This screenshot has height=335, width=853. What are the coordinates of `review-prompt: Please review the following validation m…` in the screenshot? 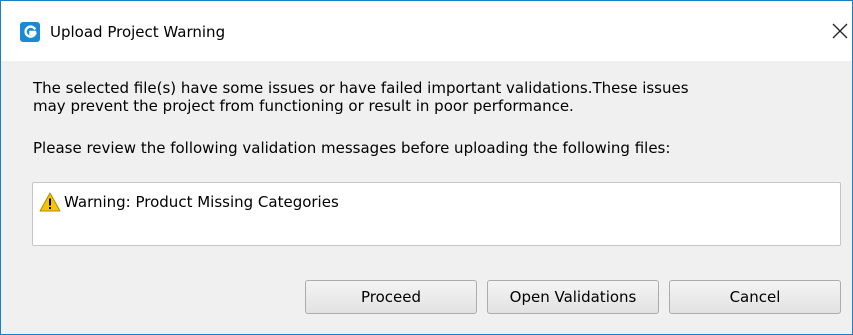 It's located at (352, 148).